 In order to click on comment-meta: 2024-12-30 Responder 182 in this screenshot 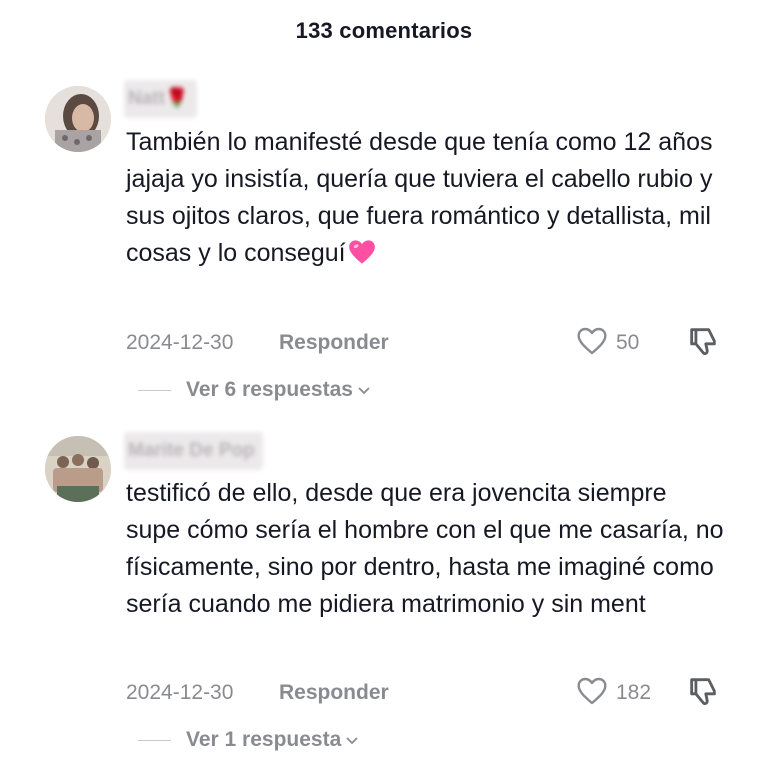, I will do `click(426, 692)`.